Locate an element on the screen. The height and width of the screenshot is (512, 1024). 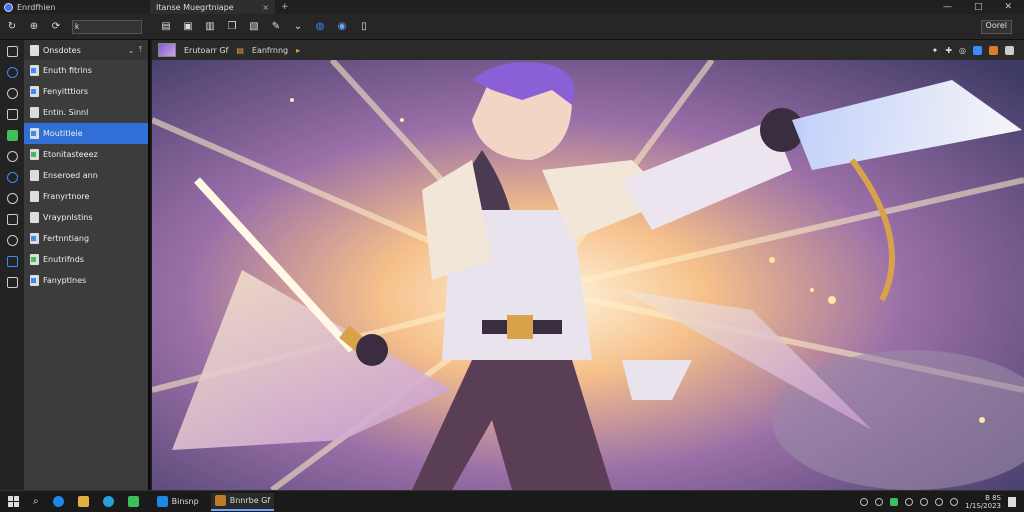
open-folder-icon: ▤ is located at coordinates (166, 27).